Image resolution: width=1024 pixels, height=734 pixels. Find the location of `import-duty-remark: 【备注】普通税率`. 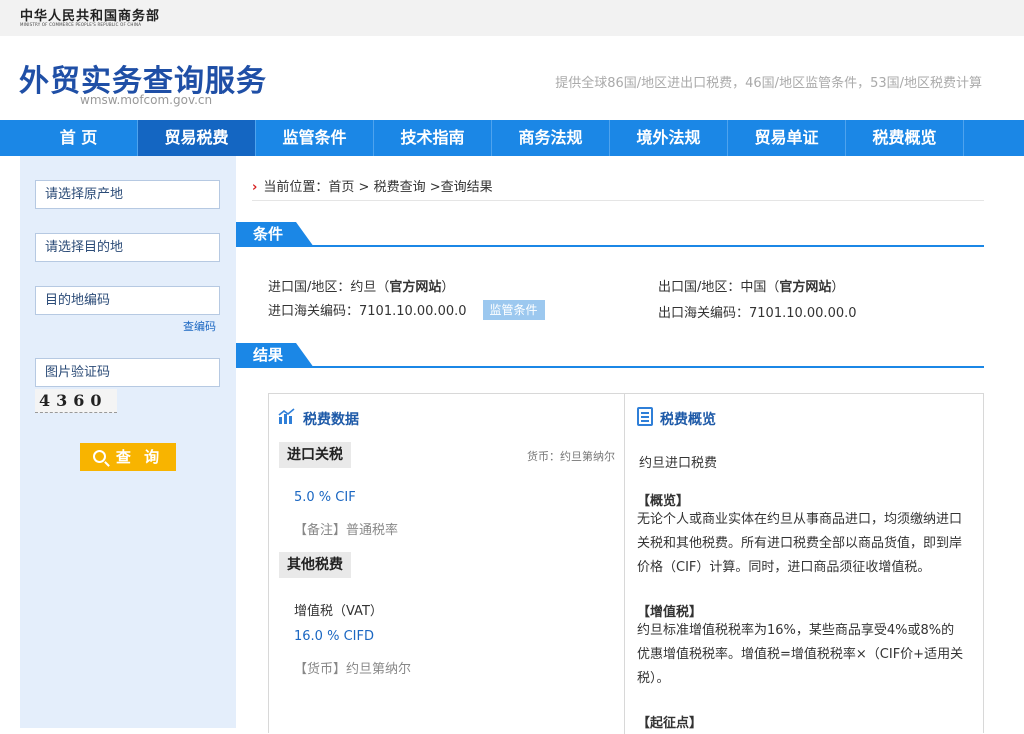

import-duty-remark: 【备注】普通税率 is located at coordinates (346, 530).